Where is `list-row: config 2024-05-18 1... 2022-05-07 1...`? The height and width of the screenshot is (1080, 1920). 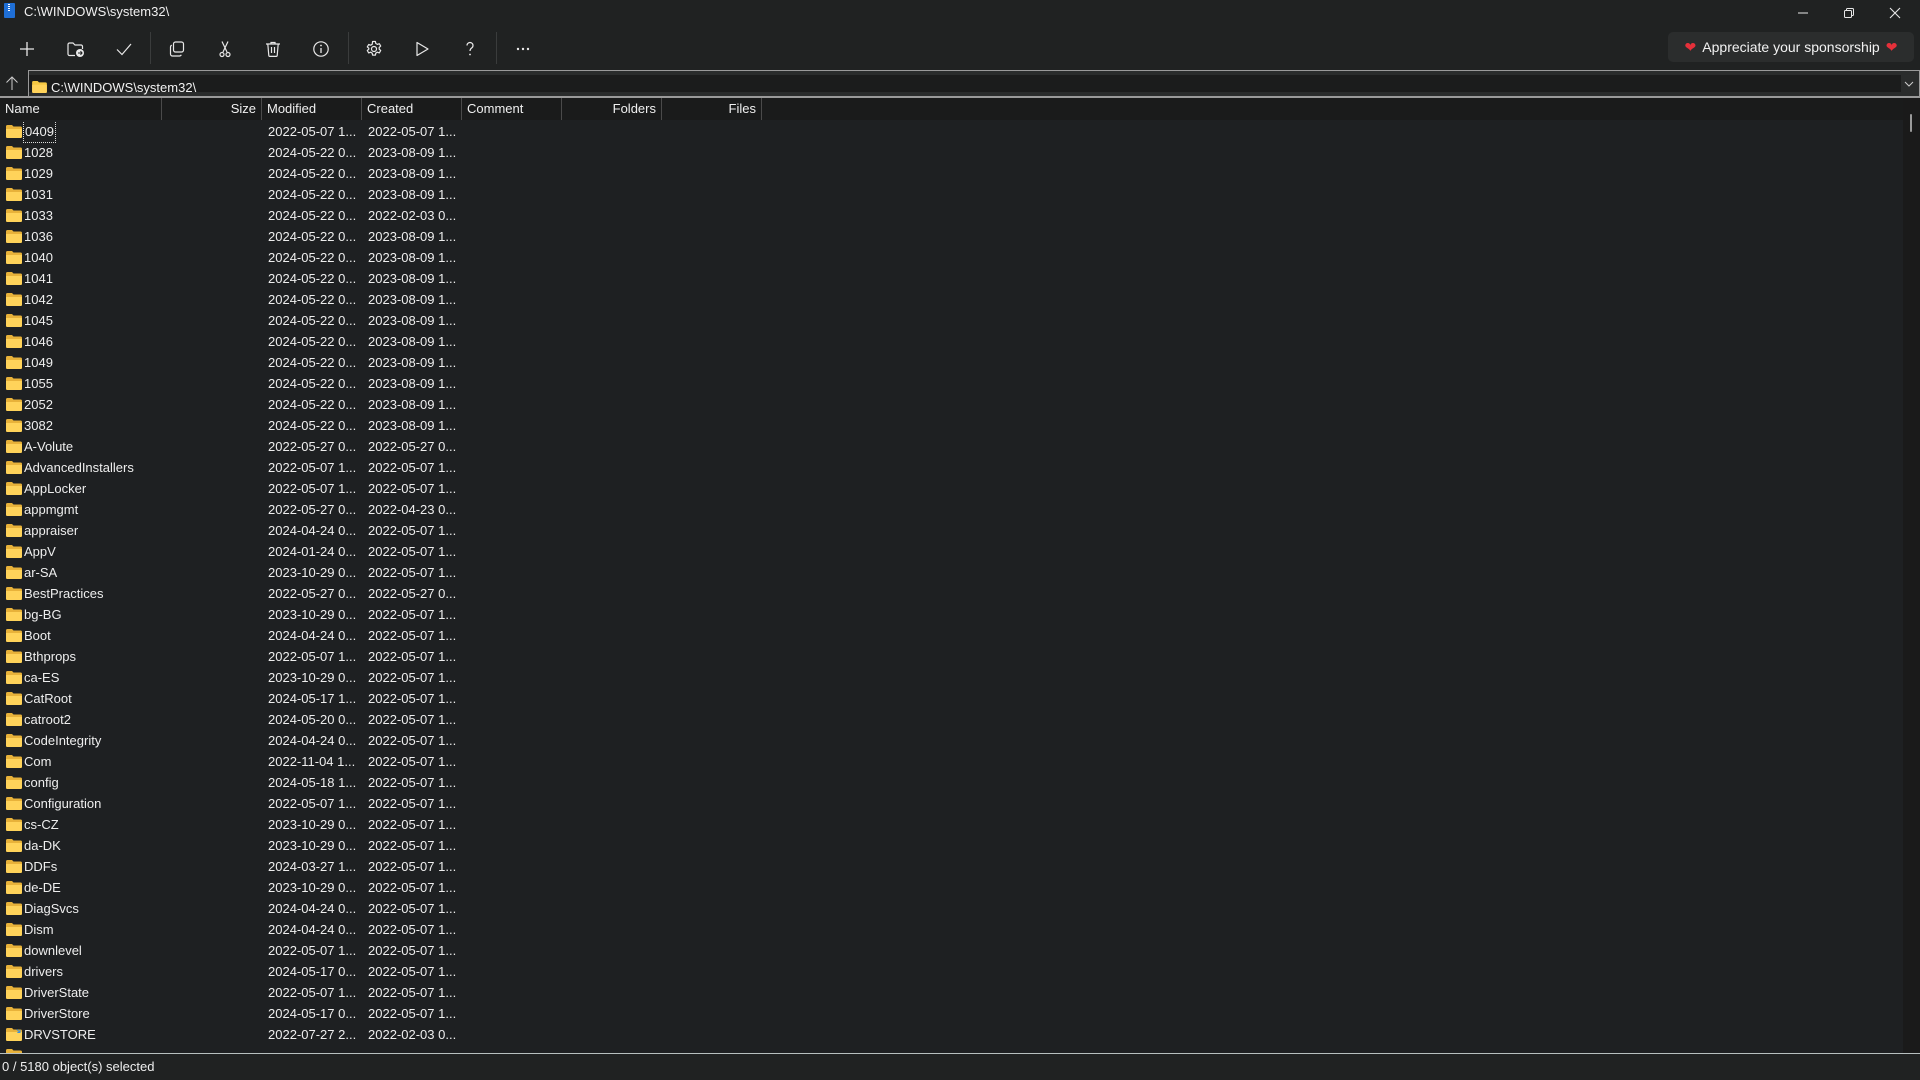 list-row: config 2024-05-18 1... 2022-05-07 1... is located at coordinates (951, 782).